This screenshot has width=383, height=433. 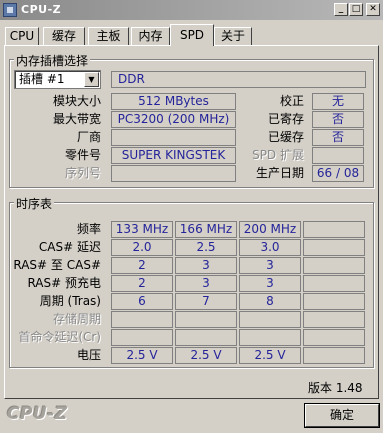 I want to click on timing-row-label: 首命令延迟(Cr), so click(x=59, y=337).